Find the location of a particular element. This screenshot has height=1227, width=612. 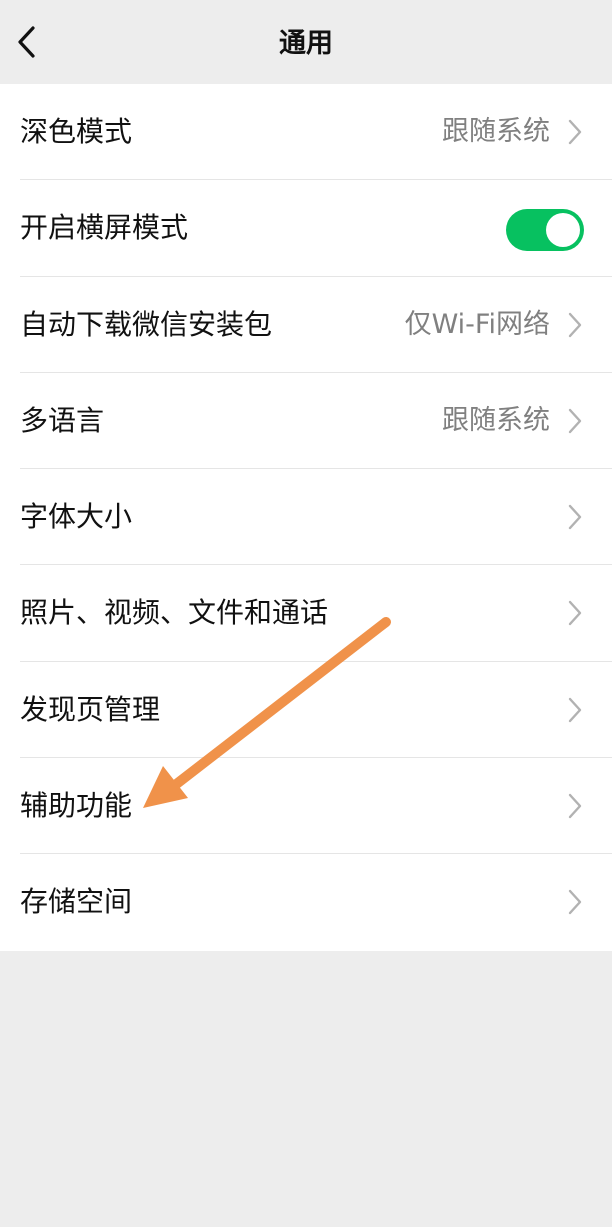

landscape-mode-toggle is located at coordinates (545, 230).